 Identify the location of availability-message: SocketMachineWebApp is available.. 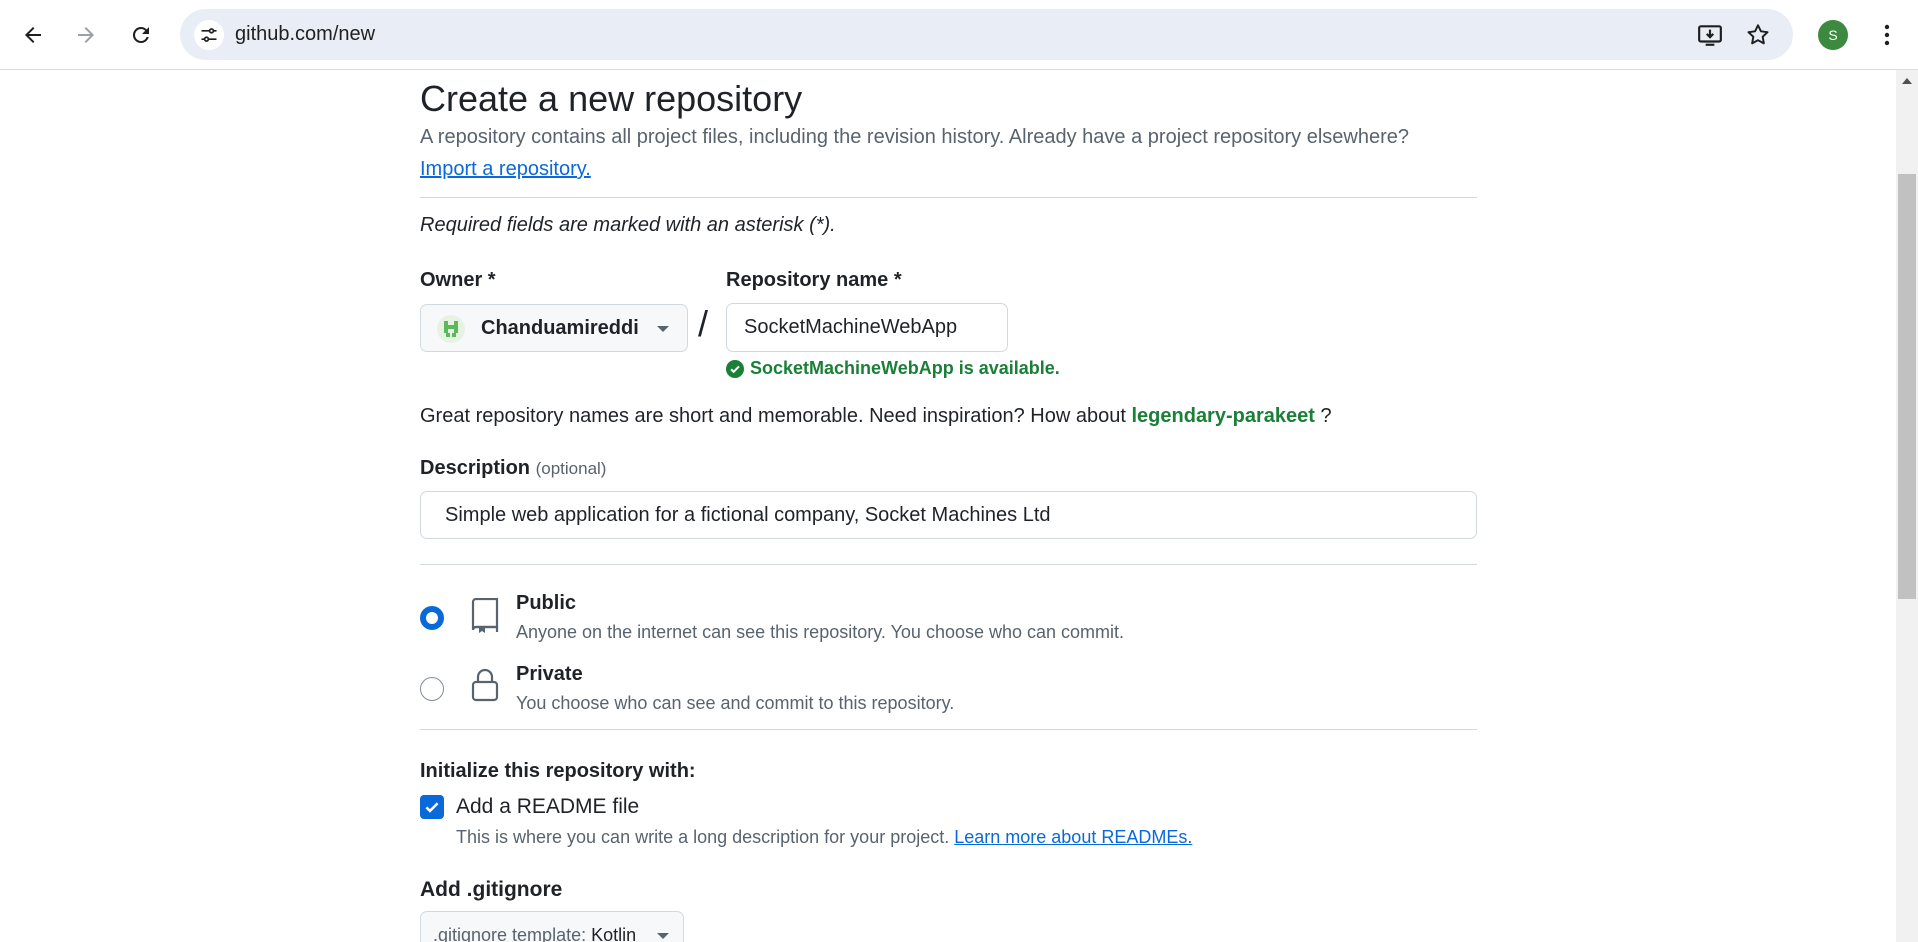
(893, 368).